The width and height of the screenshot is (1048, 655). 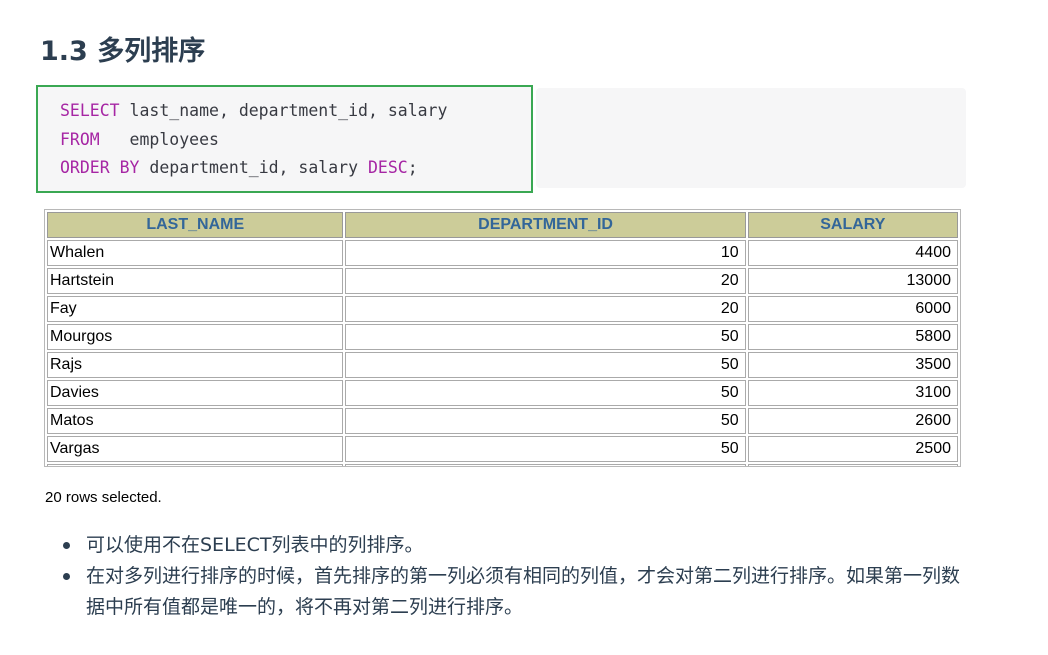 I want to click on cell-last-name, so click(x=195, y=465).